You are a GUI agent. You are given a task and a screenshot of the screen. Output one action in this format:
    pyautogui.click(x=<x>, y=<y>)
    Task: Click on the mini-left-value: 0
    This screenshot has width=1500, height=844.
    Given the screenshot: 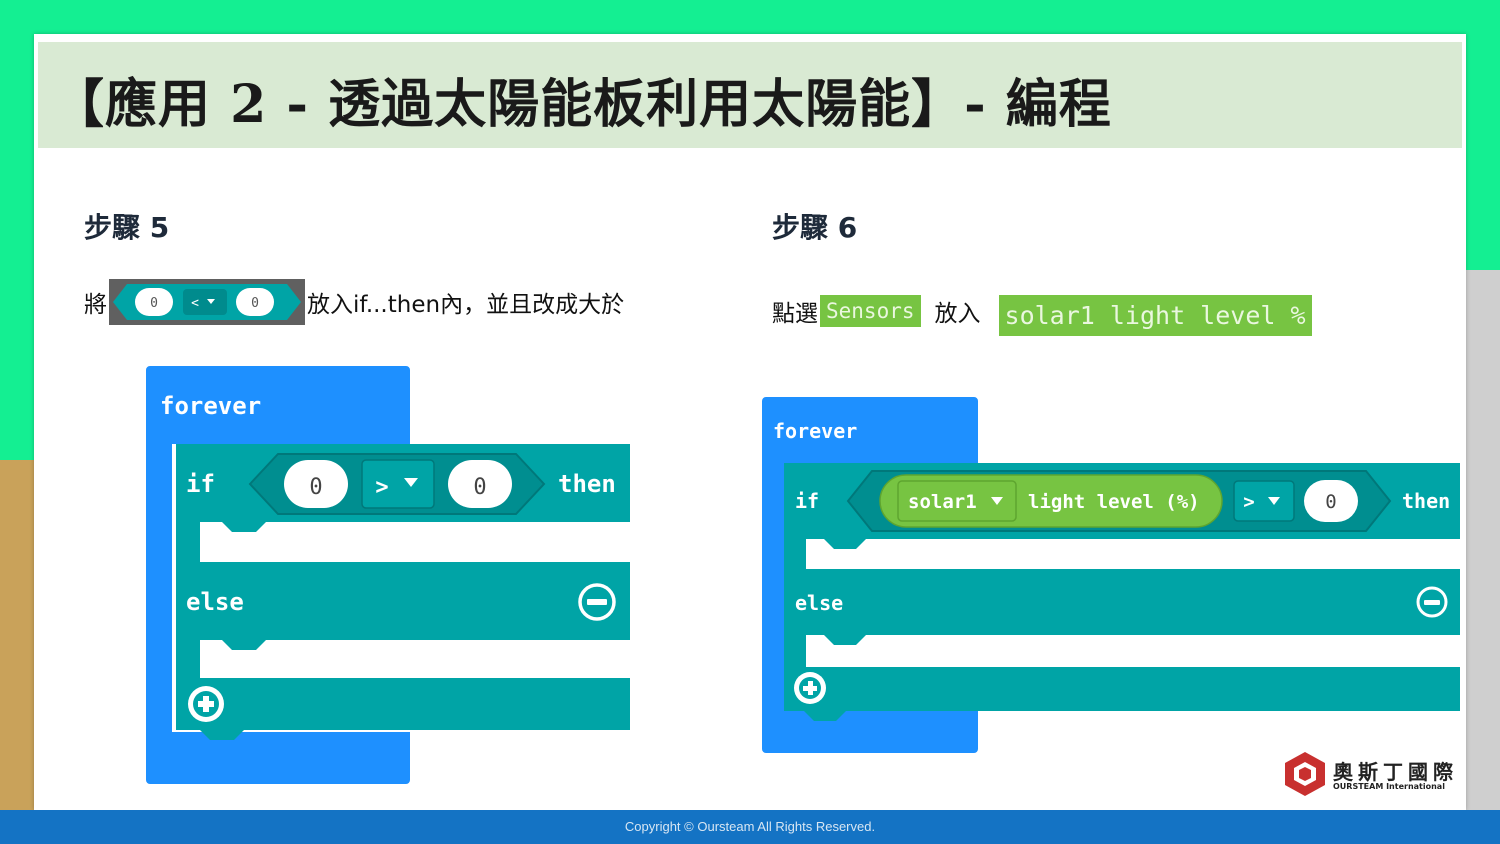 What is the action you would take?
    pyautogui.click(x=154, y=303)
    